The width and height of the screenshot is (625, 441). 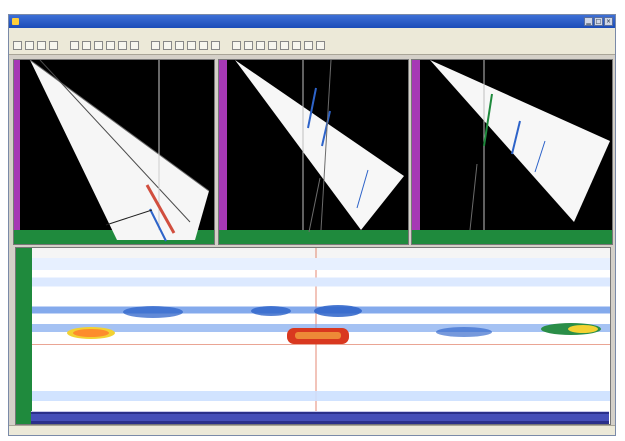 I want to click on close-button: ×, so click(x=608, y=21).